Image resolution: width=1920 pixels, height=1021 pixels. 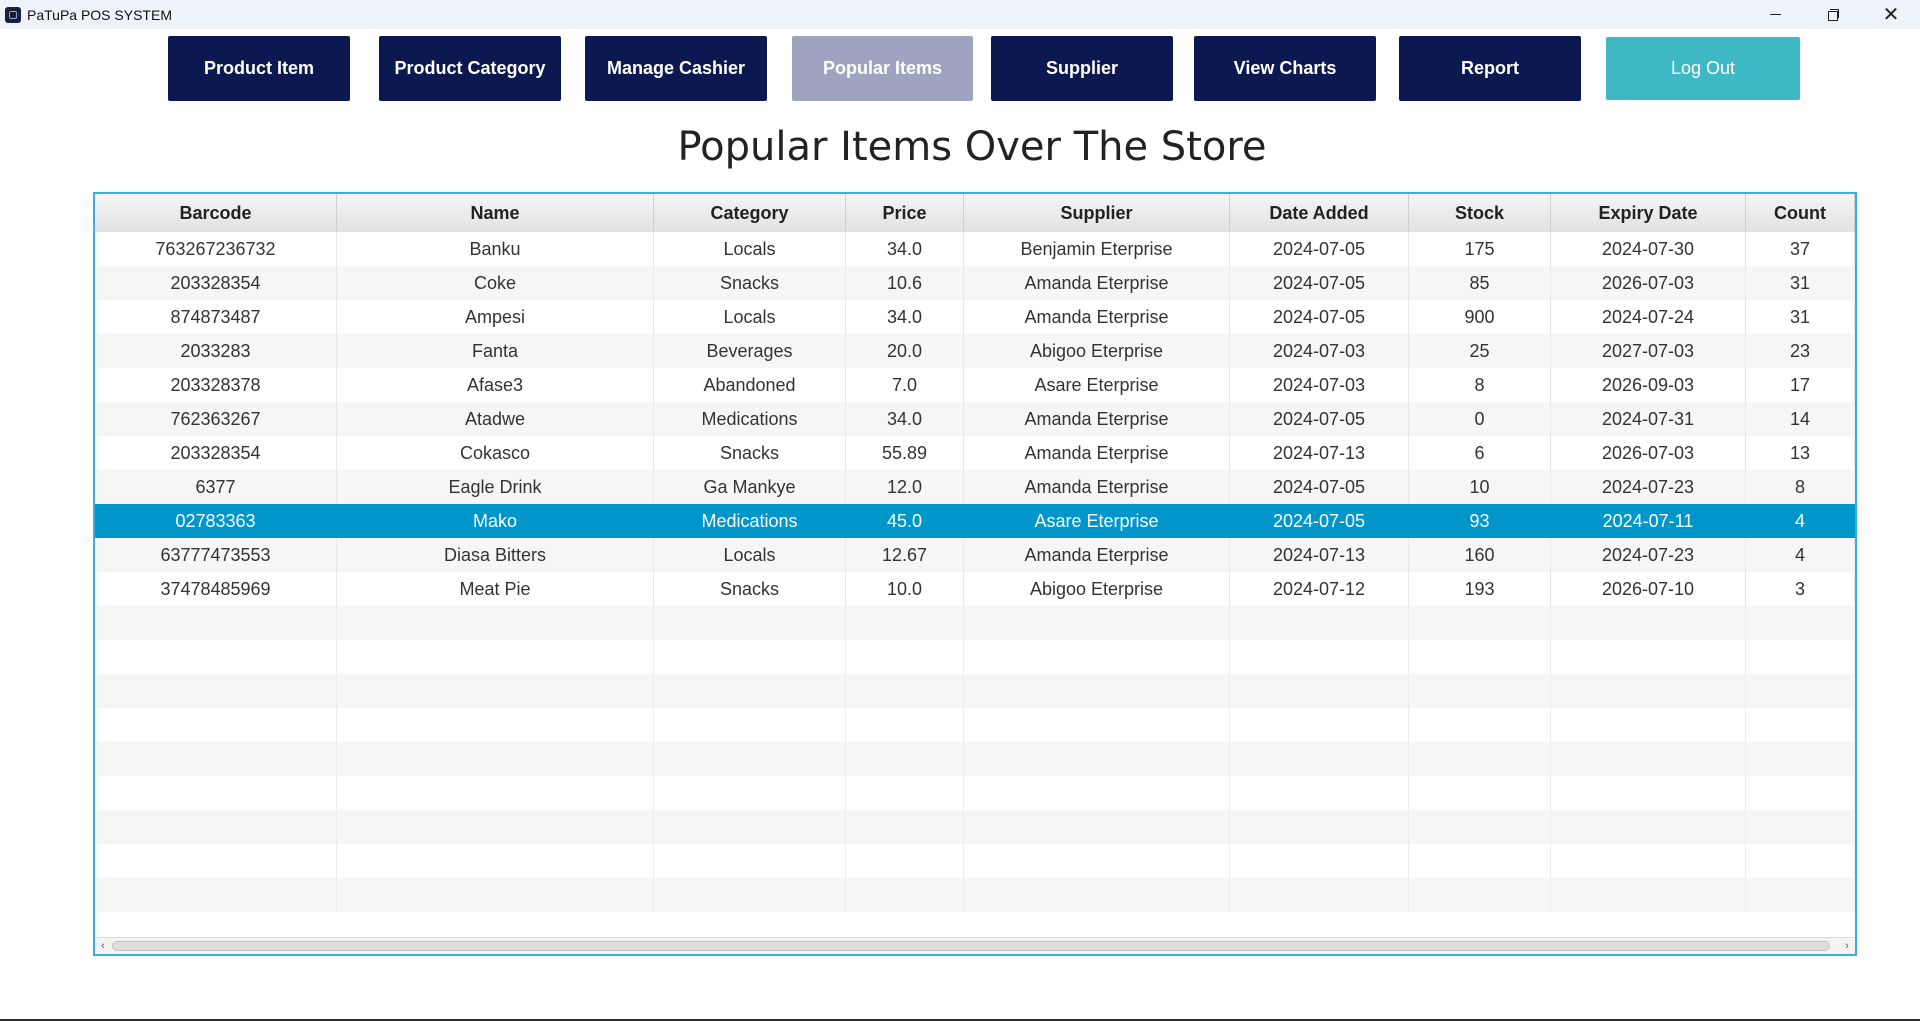 I want to click on cell-category: Medications, so click(x=750, y=419).